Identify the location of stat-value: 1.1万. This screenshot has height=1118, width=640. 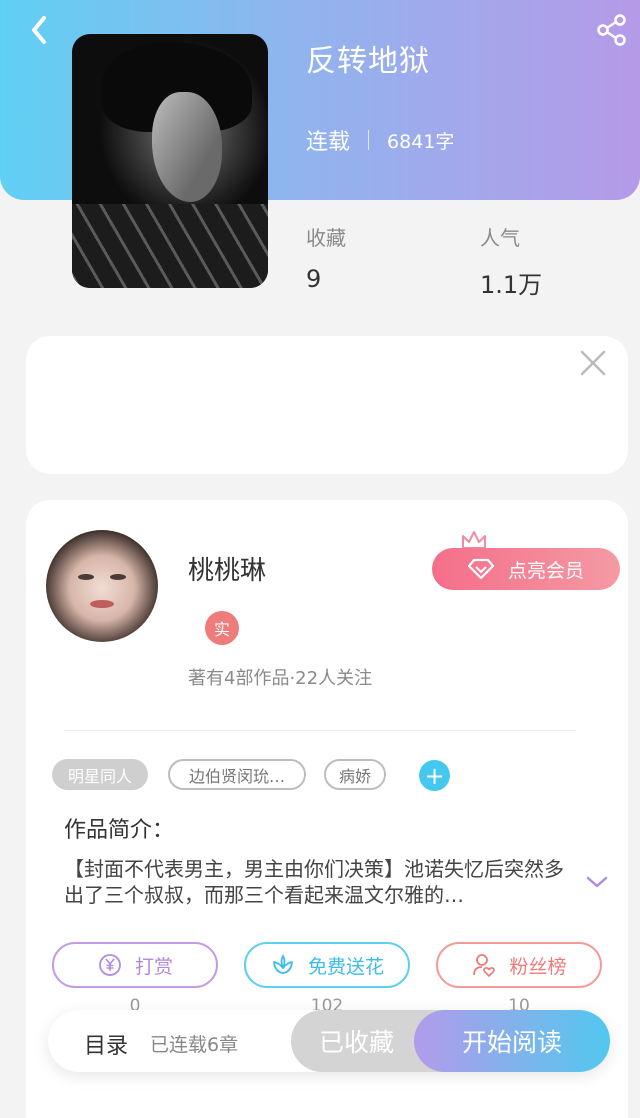
(511, 285).